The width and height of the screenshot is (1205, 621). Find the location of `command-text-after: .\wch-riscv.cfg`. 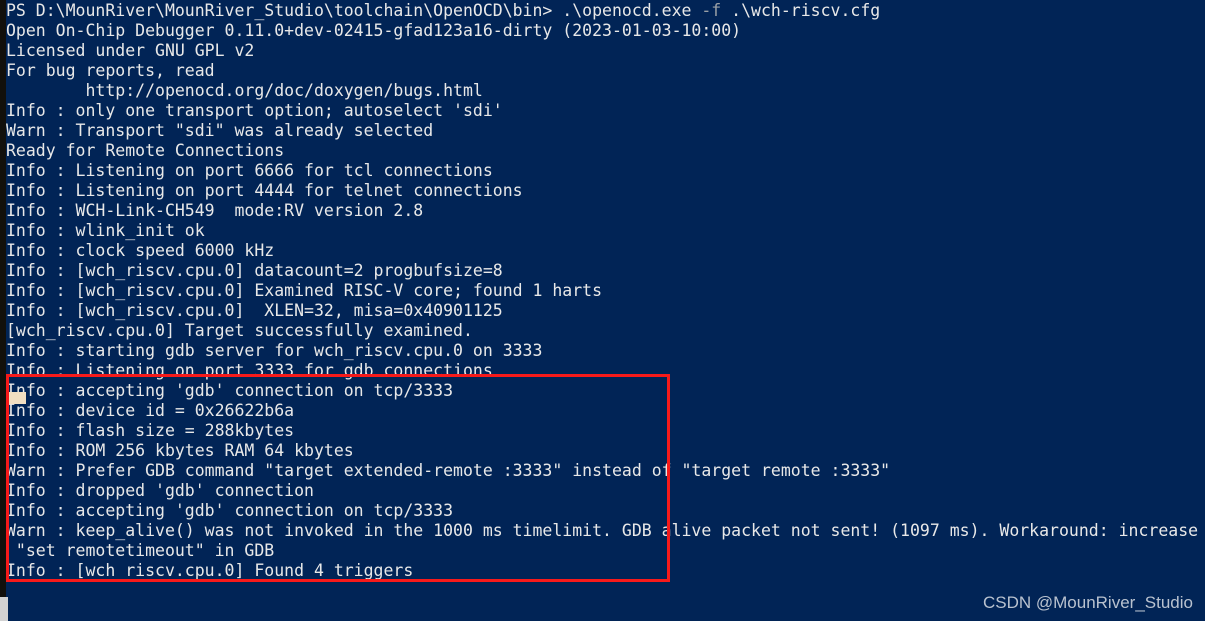

command-text-after: .\wch-riscv.cfg is located at coordinates (801, 10).